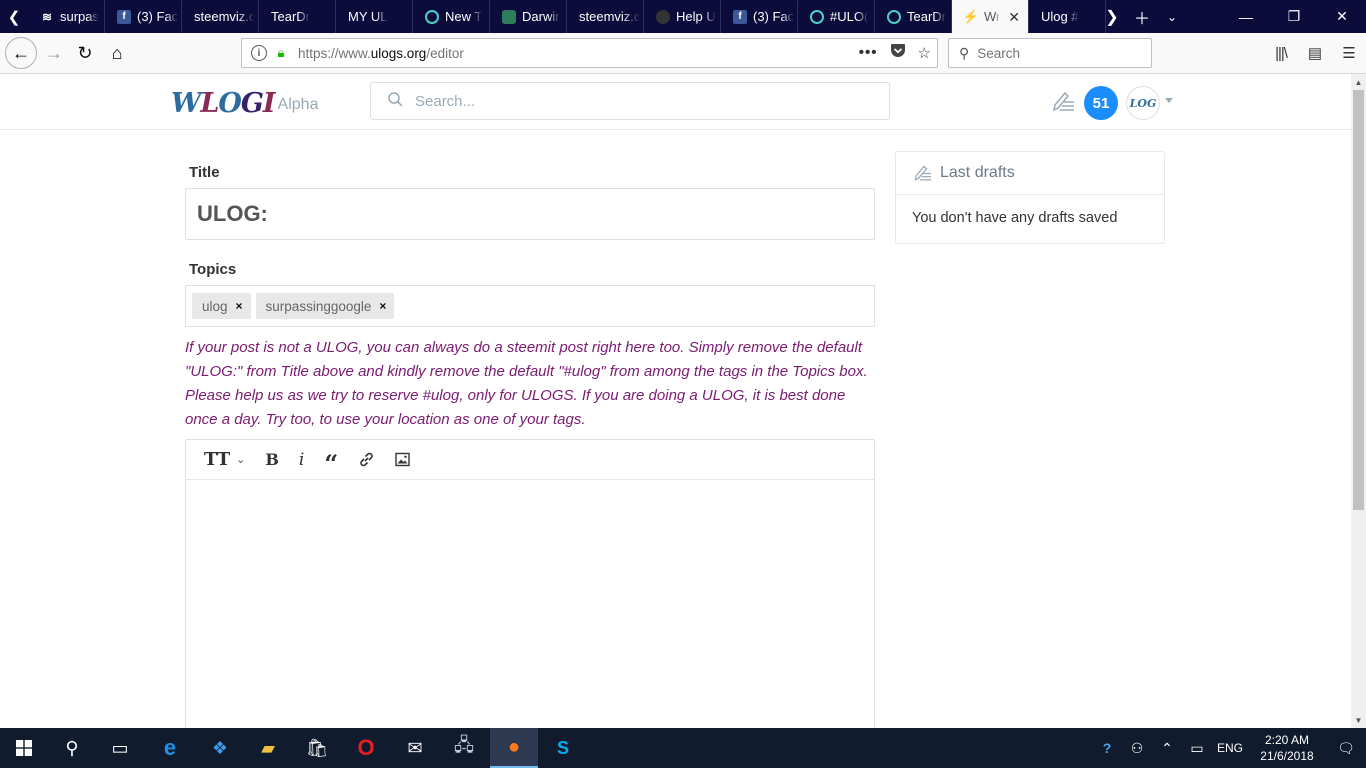  What do you see at coordinates (1137, 748) in the screenshot?
I see `people-icon: ⚇` at bounding box center [1137, 748].